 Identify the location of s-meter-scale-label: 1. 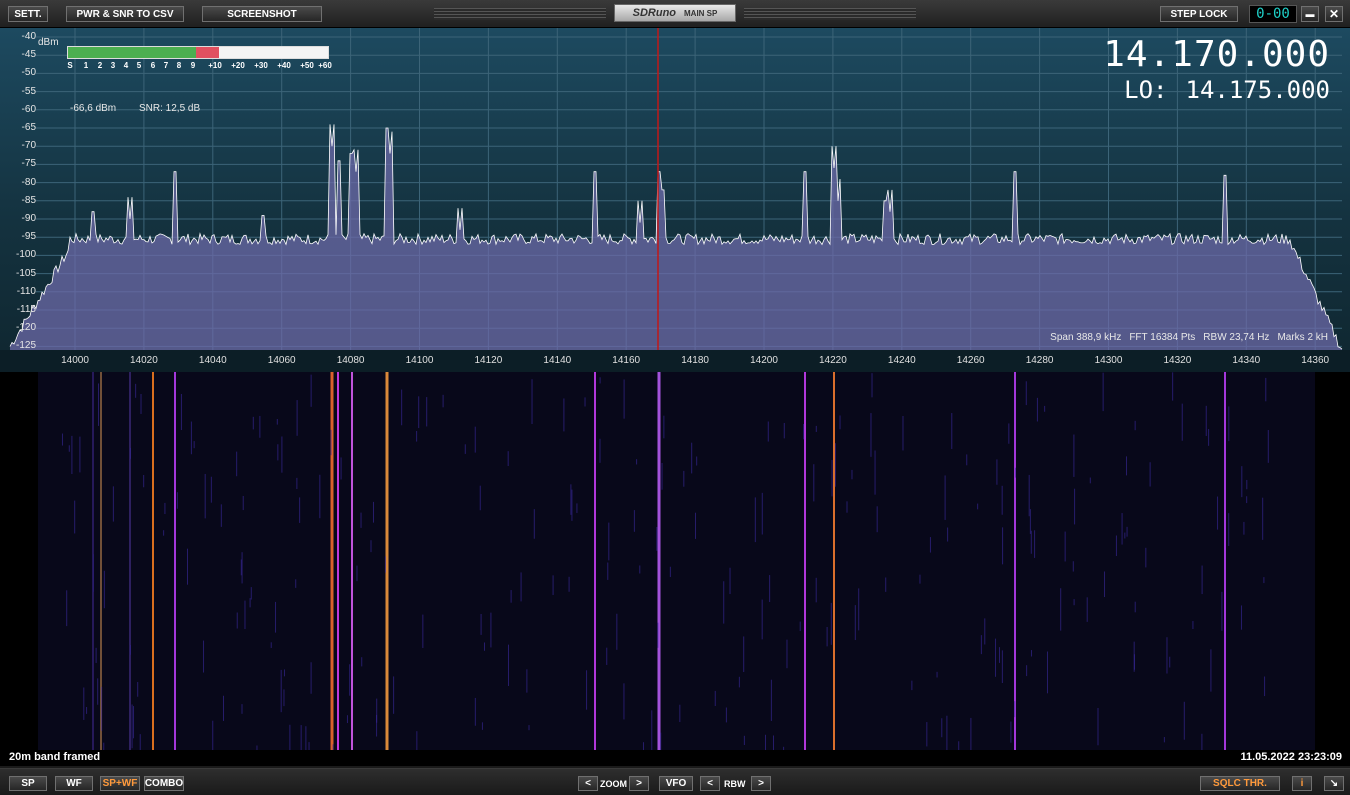
(86, 65).